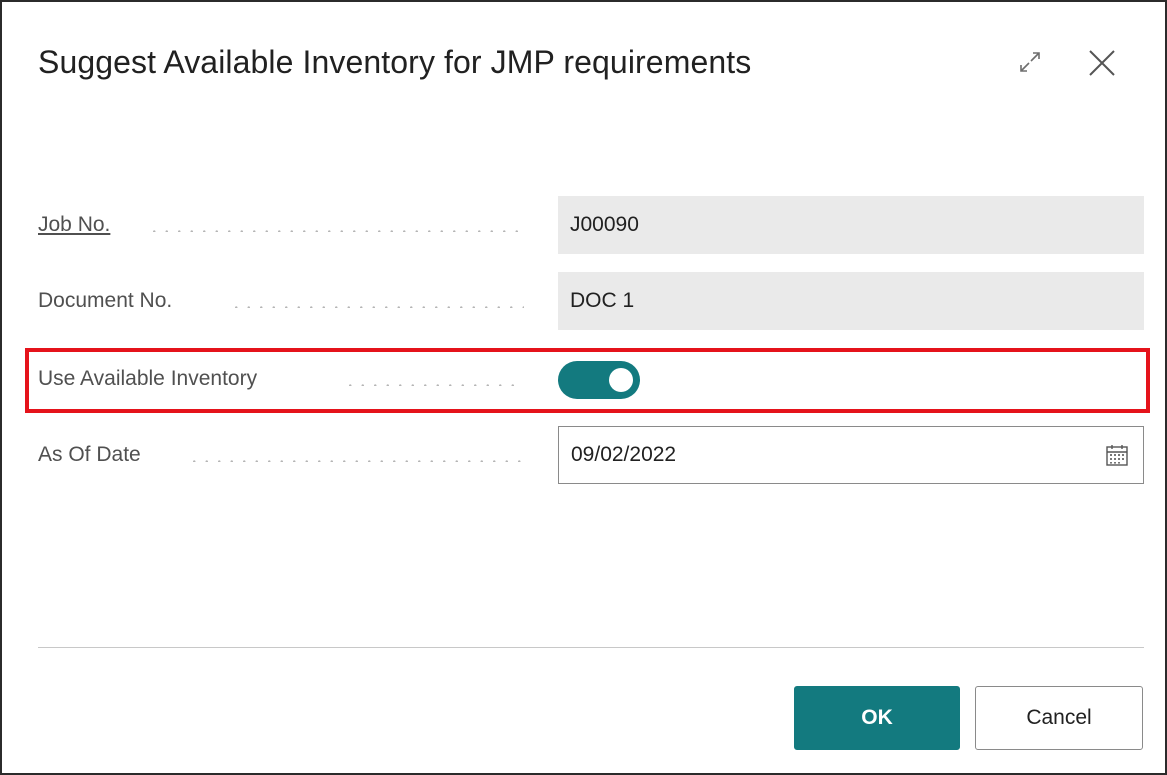 The height and width of the screenshot is (775, 1167). I want to click on highlight-box, so click(587, 380).